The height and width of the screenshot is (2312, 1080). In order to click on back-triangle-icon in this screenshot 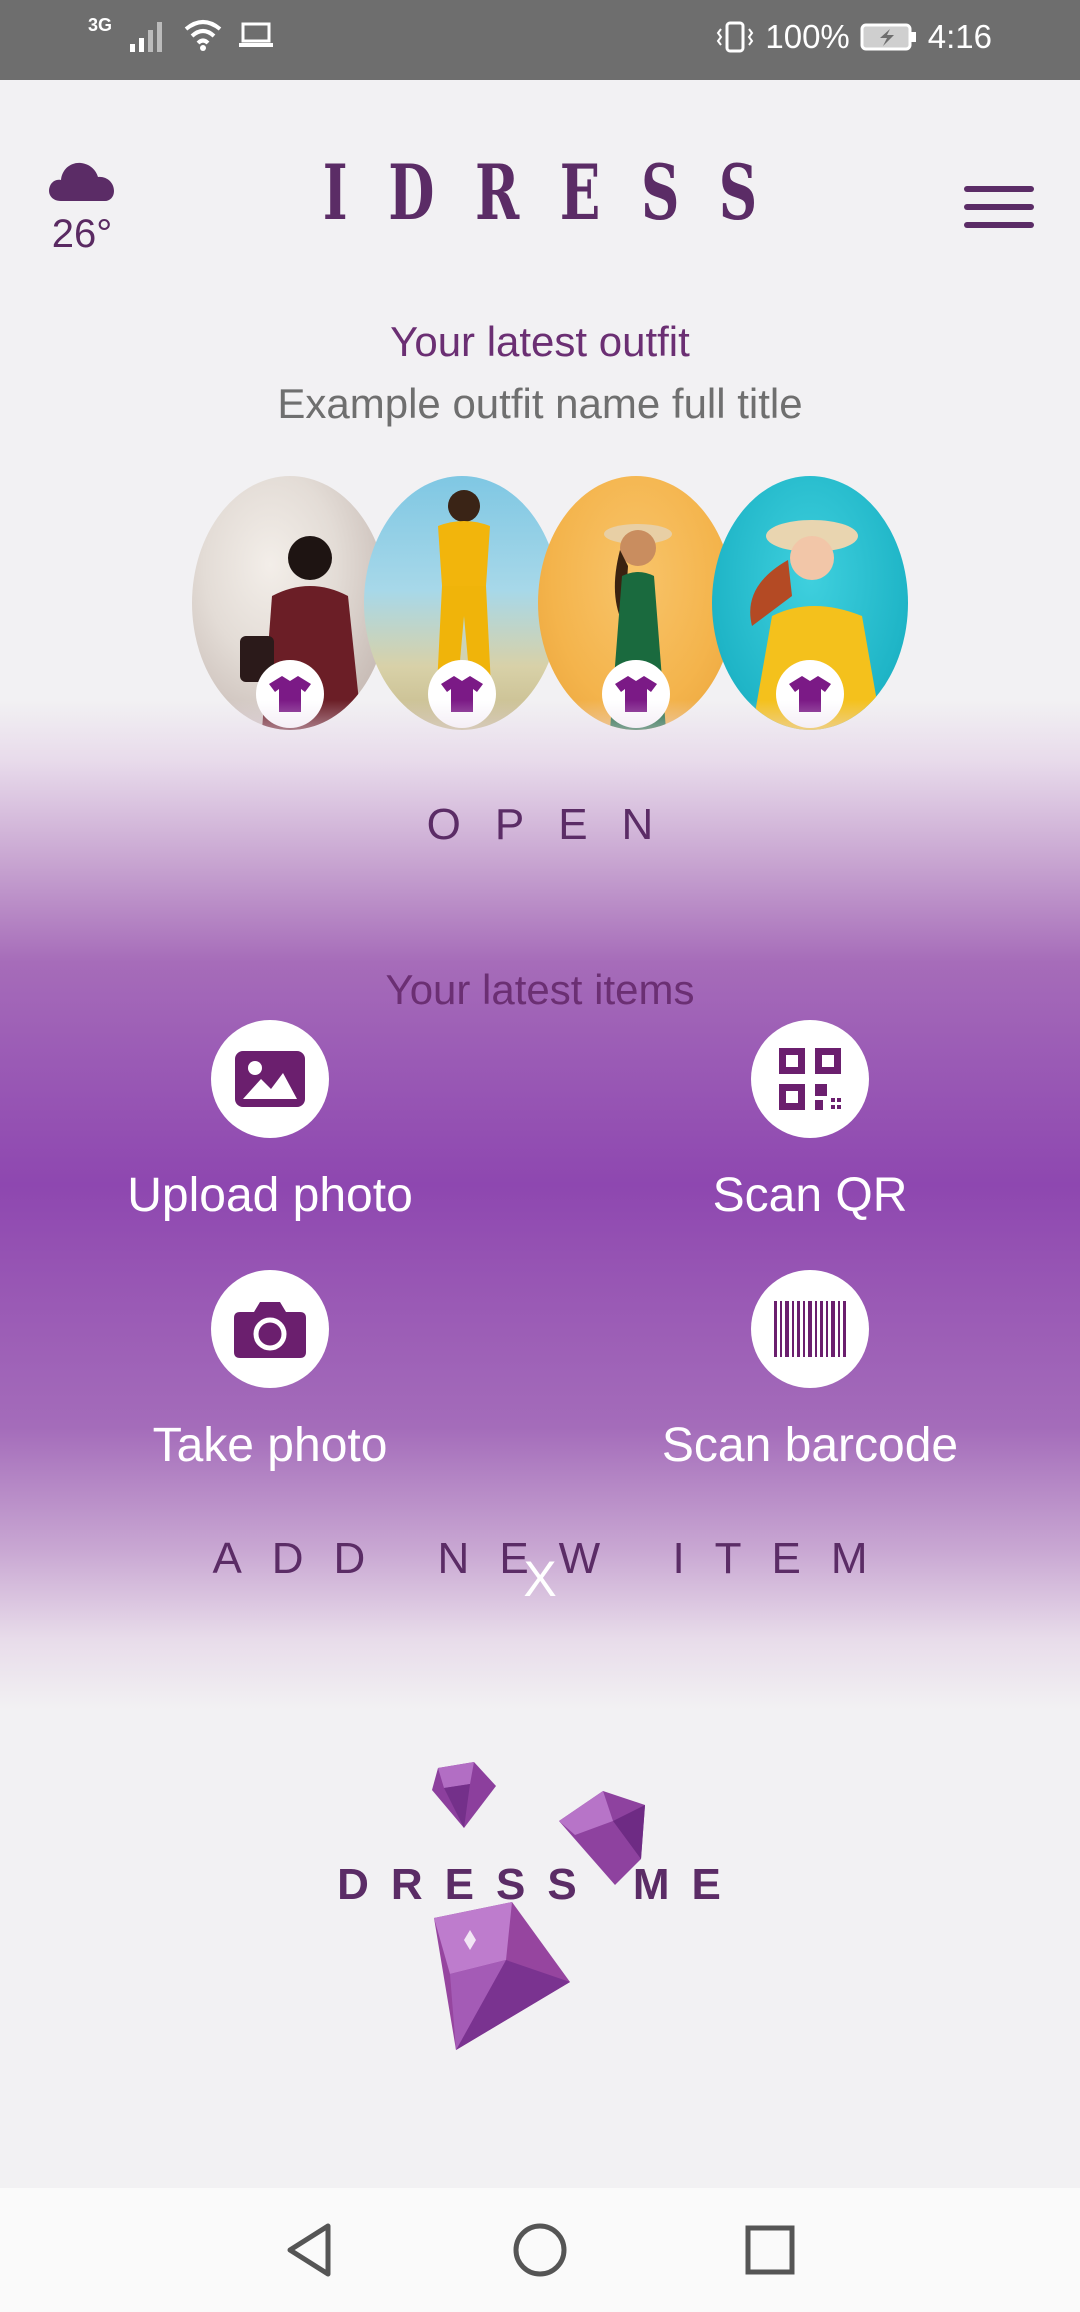, I will do `click(310, 2250)`.